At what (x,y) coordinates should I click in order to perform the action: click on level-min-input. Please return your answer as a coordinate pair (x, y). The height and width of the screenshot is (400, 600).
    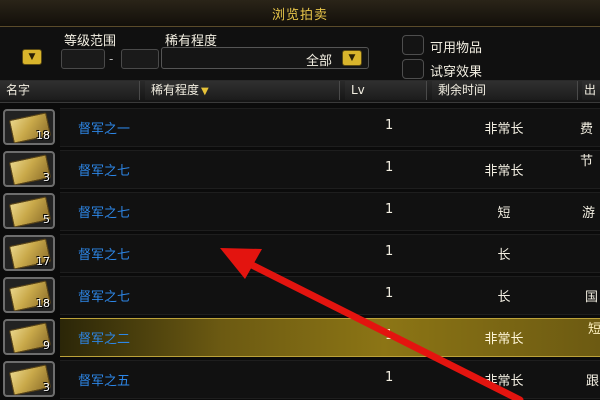
    Looking at the image, I should click on (83, 59).